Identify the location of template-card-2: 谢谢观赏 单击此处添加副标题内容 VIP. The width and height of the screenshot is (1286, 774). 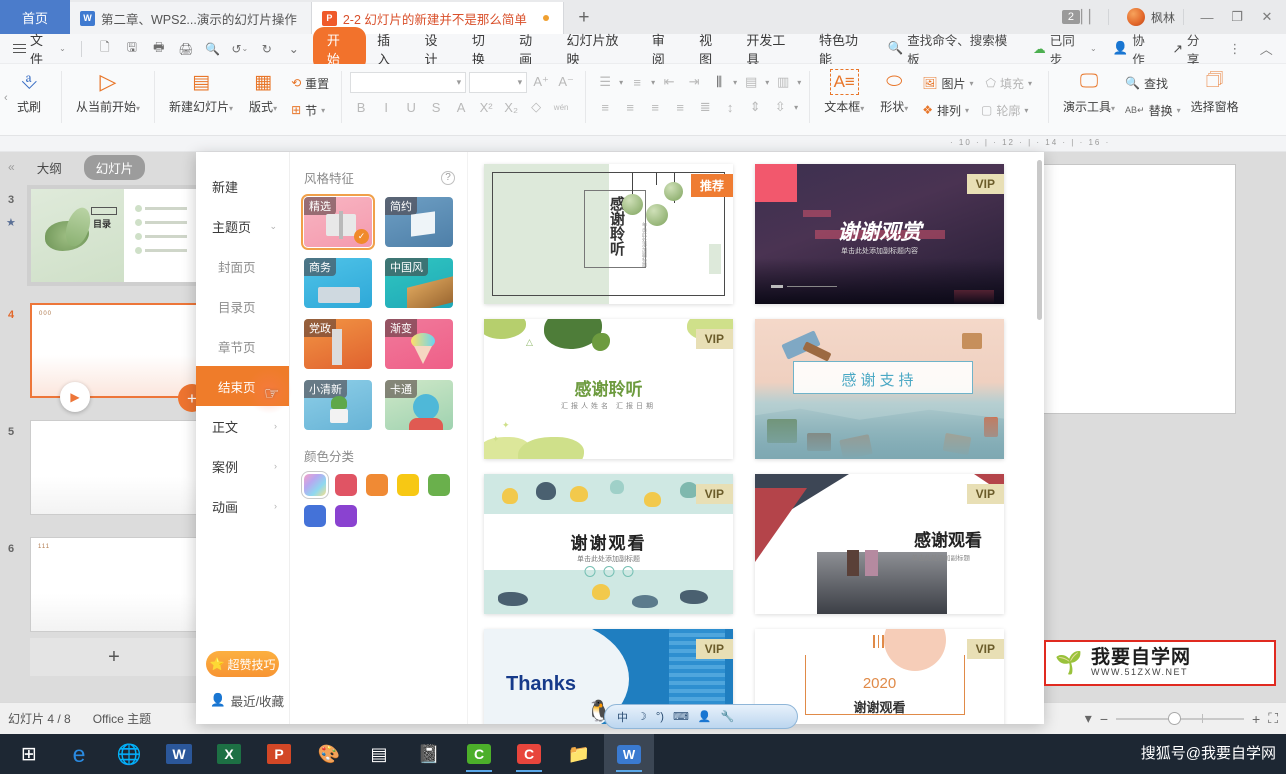
(879, 234).